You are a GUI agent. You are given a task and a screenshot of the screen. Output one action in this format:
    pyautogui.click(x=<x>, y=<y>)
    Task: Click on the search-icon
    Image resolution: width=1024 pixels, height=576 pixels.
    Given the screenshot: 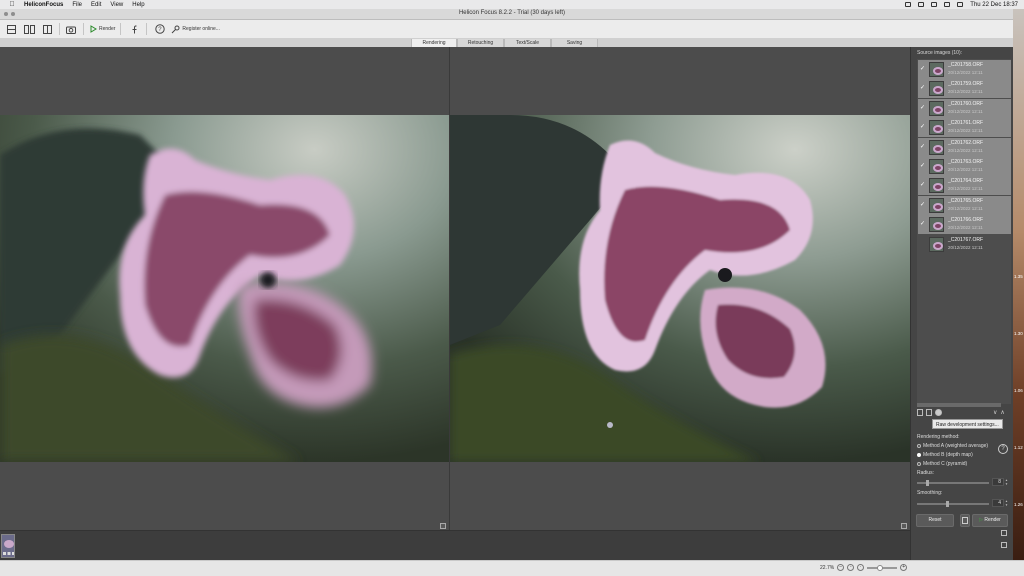 What is the action you would take?
    pyautogui.click(x=947, y=4)
    